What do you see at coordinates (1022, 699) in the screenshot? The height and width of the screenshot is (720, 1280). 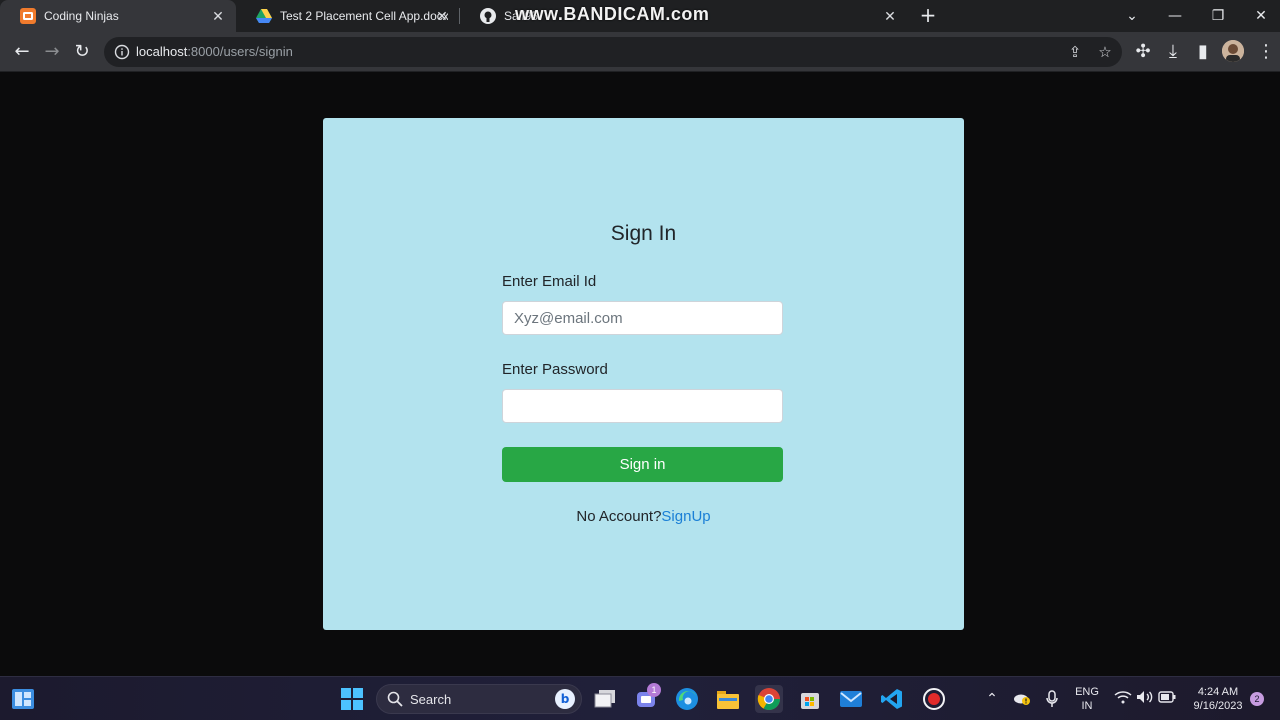 I see `onedrive-warning-icon` at bounding box center [1022, 699].